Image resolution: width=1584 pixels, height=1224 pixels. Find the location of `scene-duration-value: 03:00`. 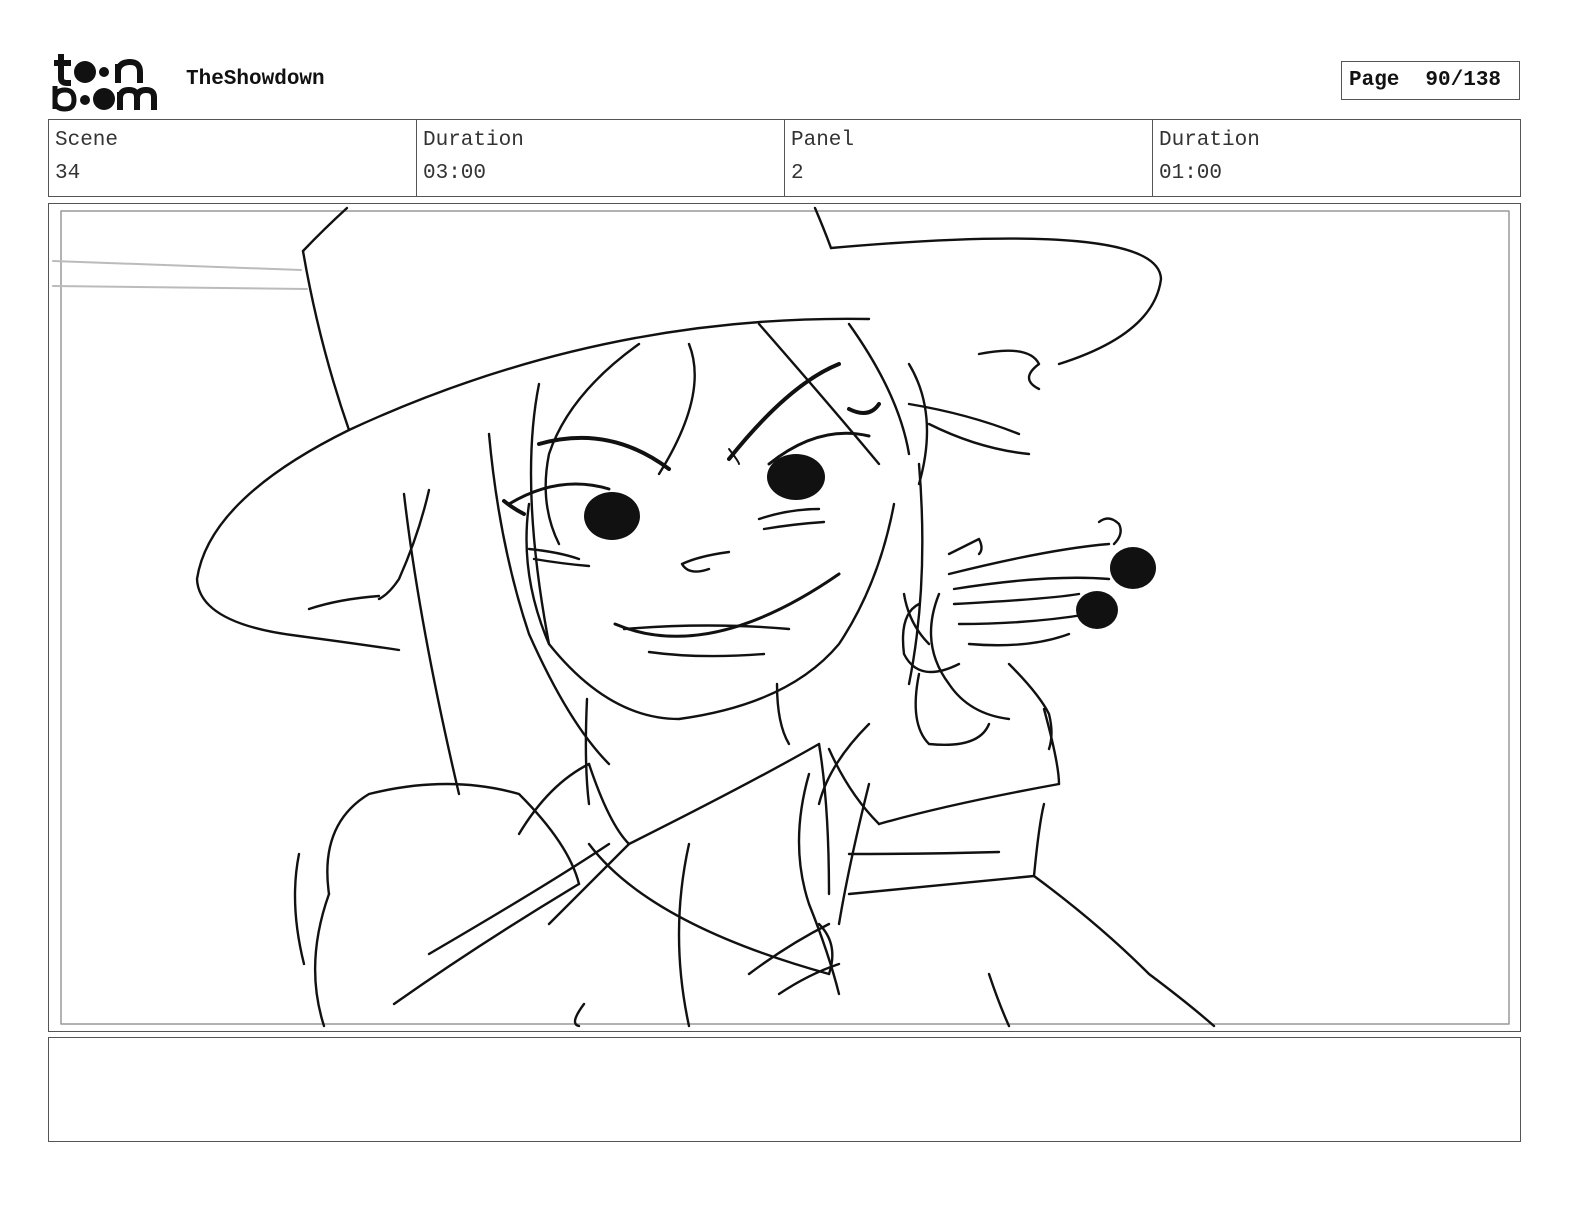

scene-duration-value: 03:00 is located at coordinates (455, 173).